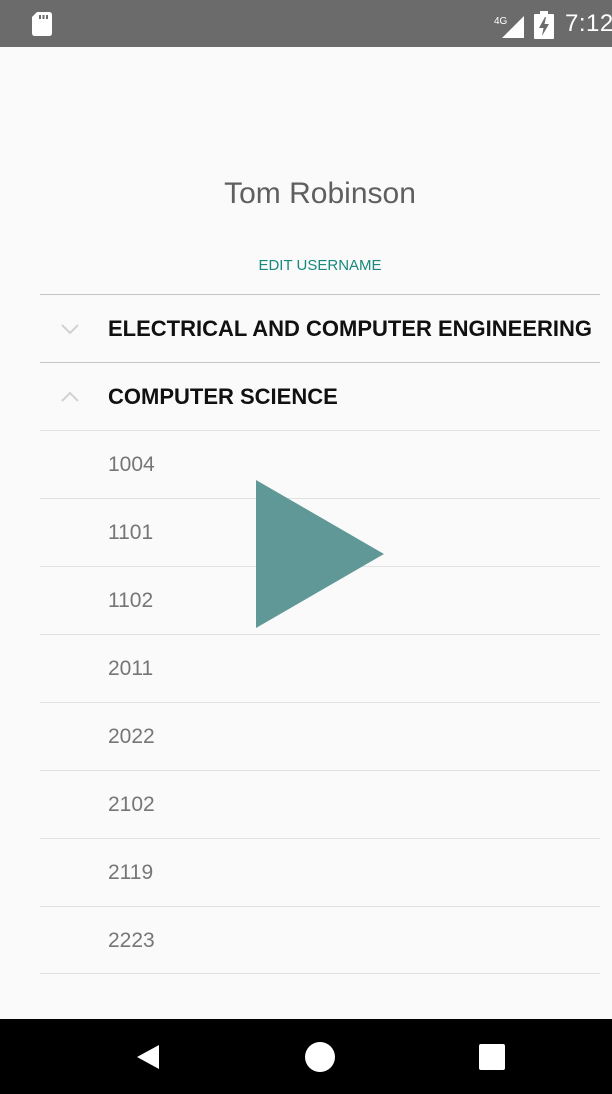  What do you see at coordinates (131, 668) in the screenshot?
I see `course-number: 2011` at bounding box center [131, 668].